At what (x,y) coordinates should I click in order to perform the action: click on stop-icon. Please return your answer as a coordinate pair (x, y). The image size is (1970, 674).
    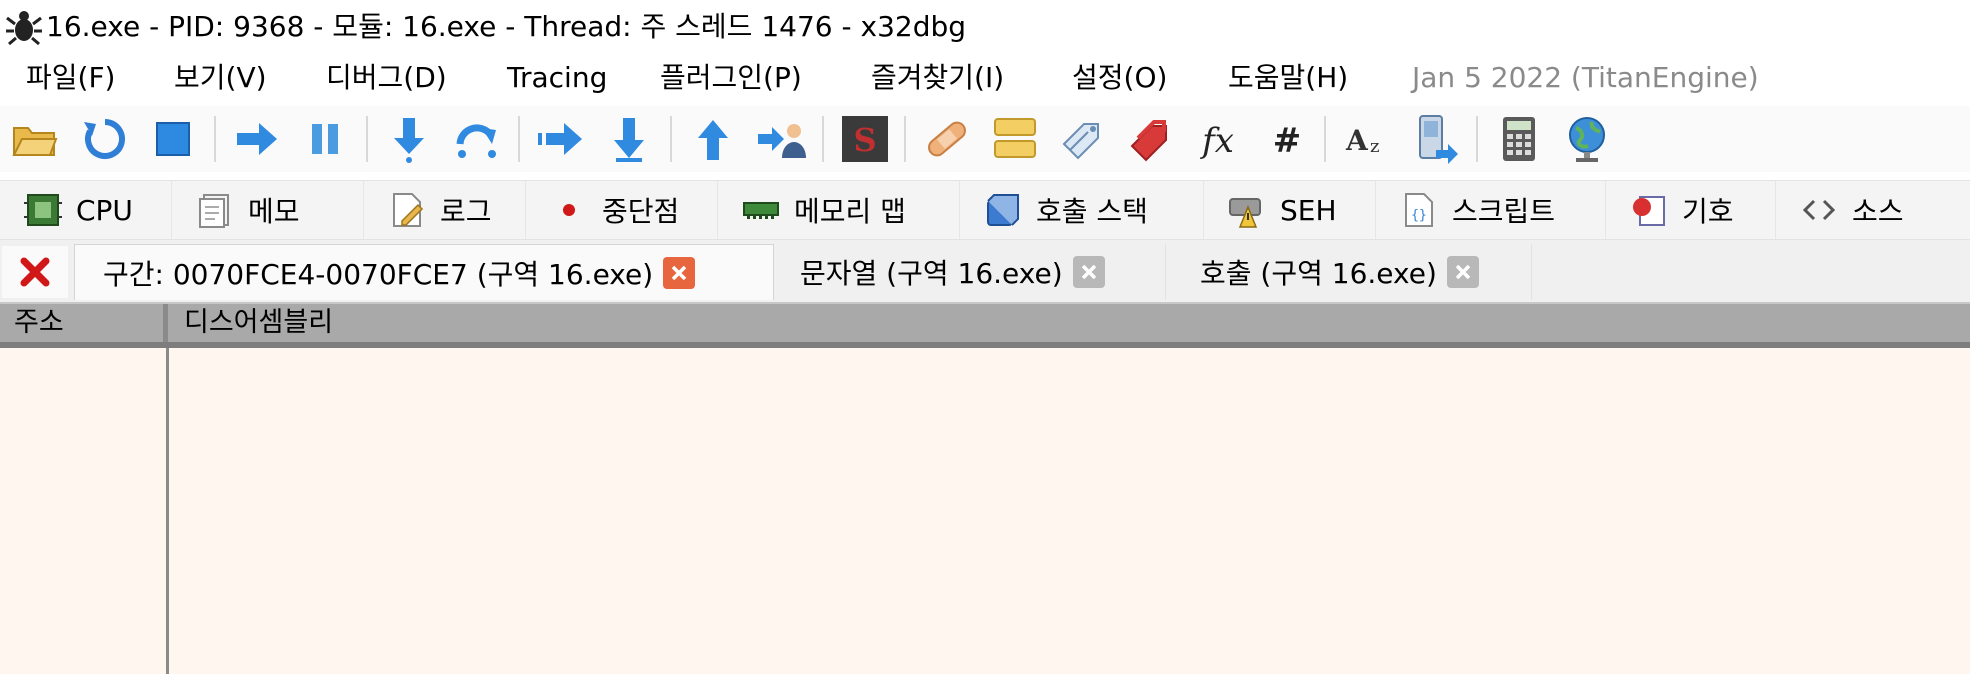
    Looking at the image, I should click on (173, 139).